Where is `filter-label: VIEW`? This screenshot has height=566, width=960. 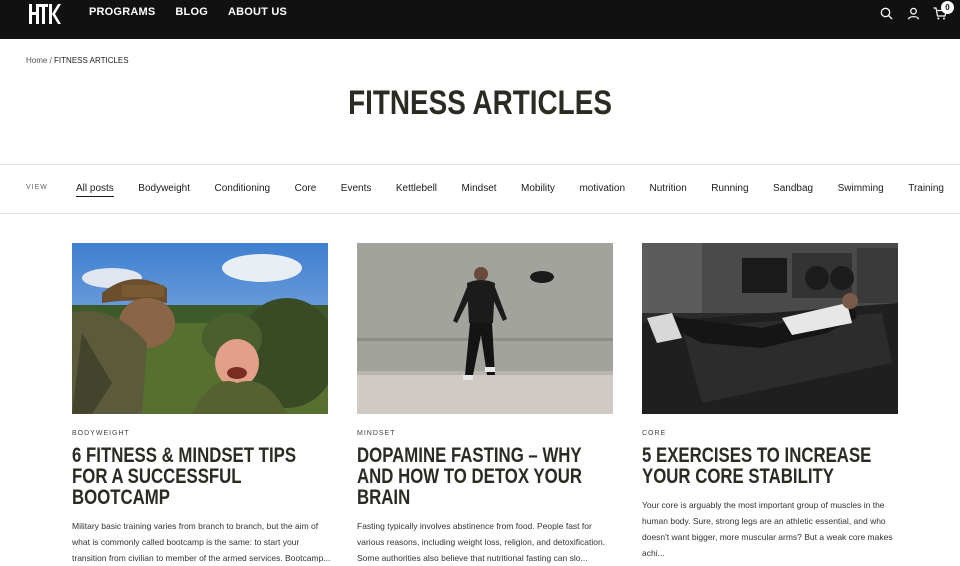 filter-label: VIEW is located at coordinates (37, 187).